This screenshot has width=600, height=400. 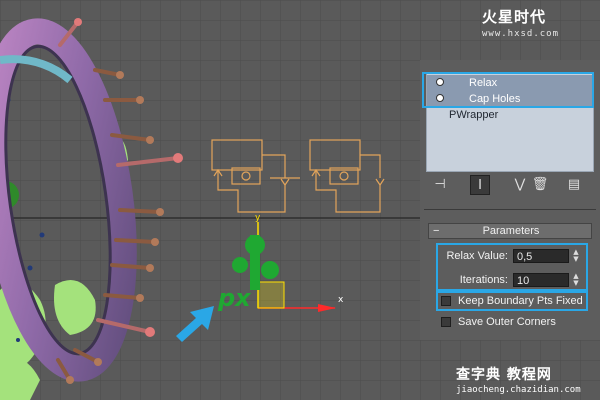 What do you see at coordinates (483, 83) in the screenshot?
I see `stack-item-label: Relax` at bounding box center [483, 83].